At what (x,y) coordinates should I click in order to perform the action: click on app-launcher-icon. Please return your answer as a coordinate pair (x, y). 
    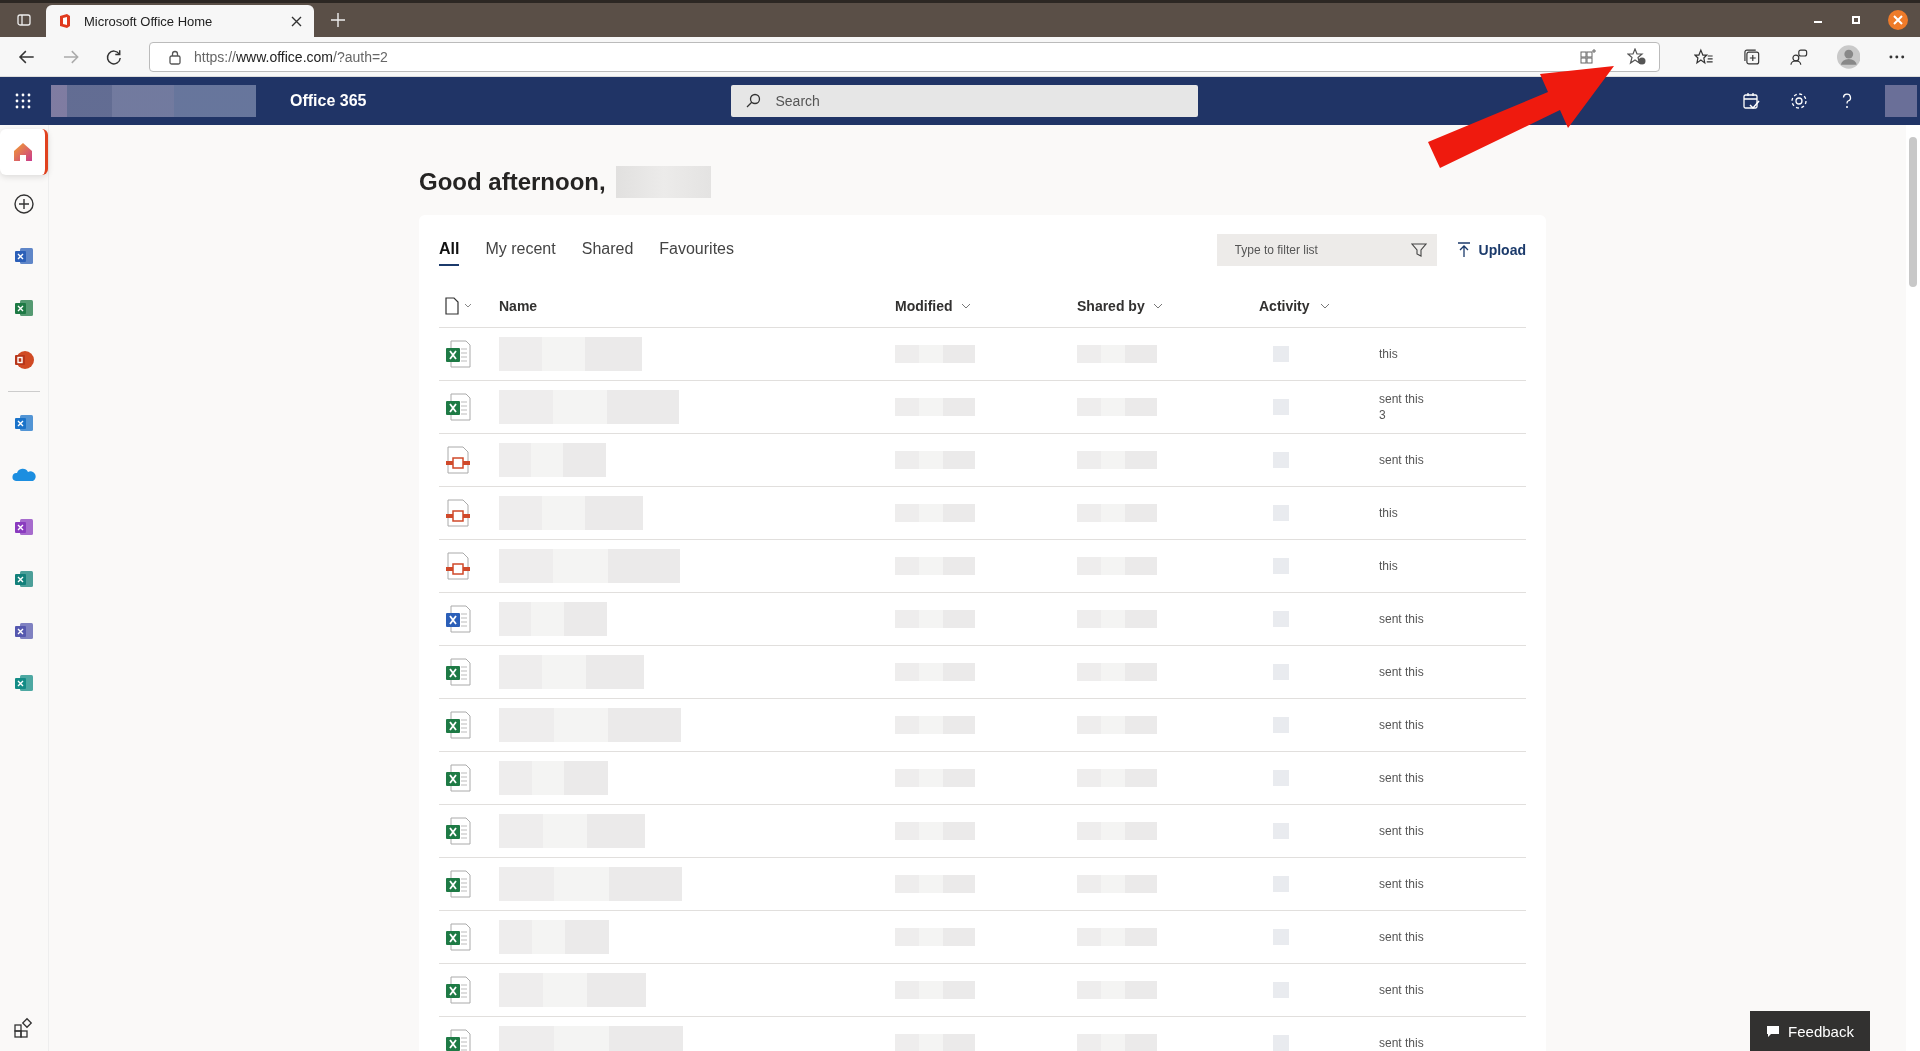
    Looking at the image, I should click on (23, 101).